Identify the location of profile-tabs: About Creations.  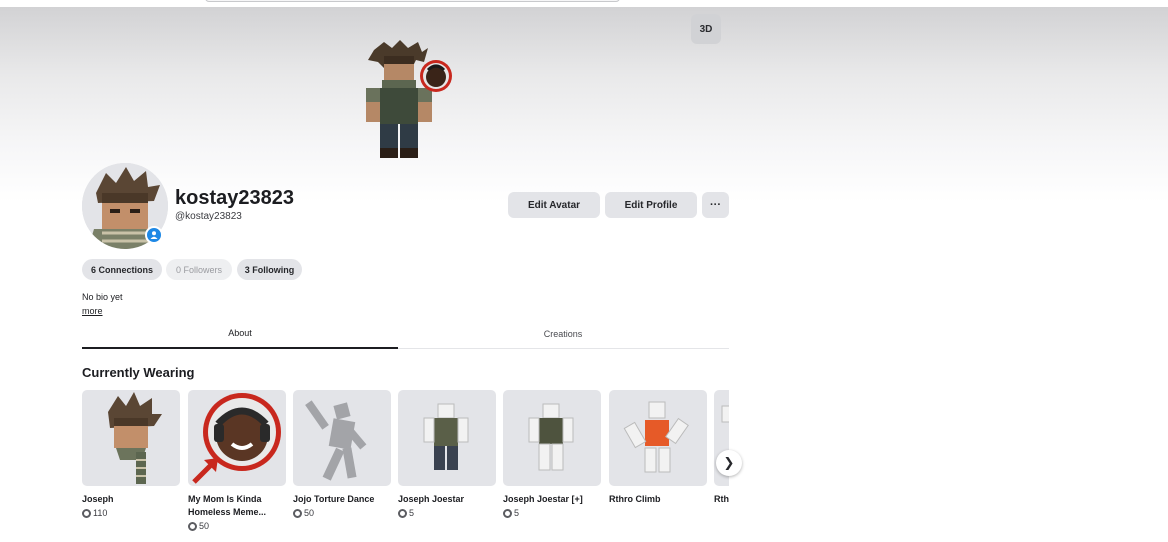
(405, 334).